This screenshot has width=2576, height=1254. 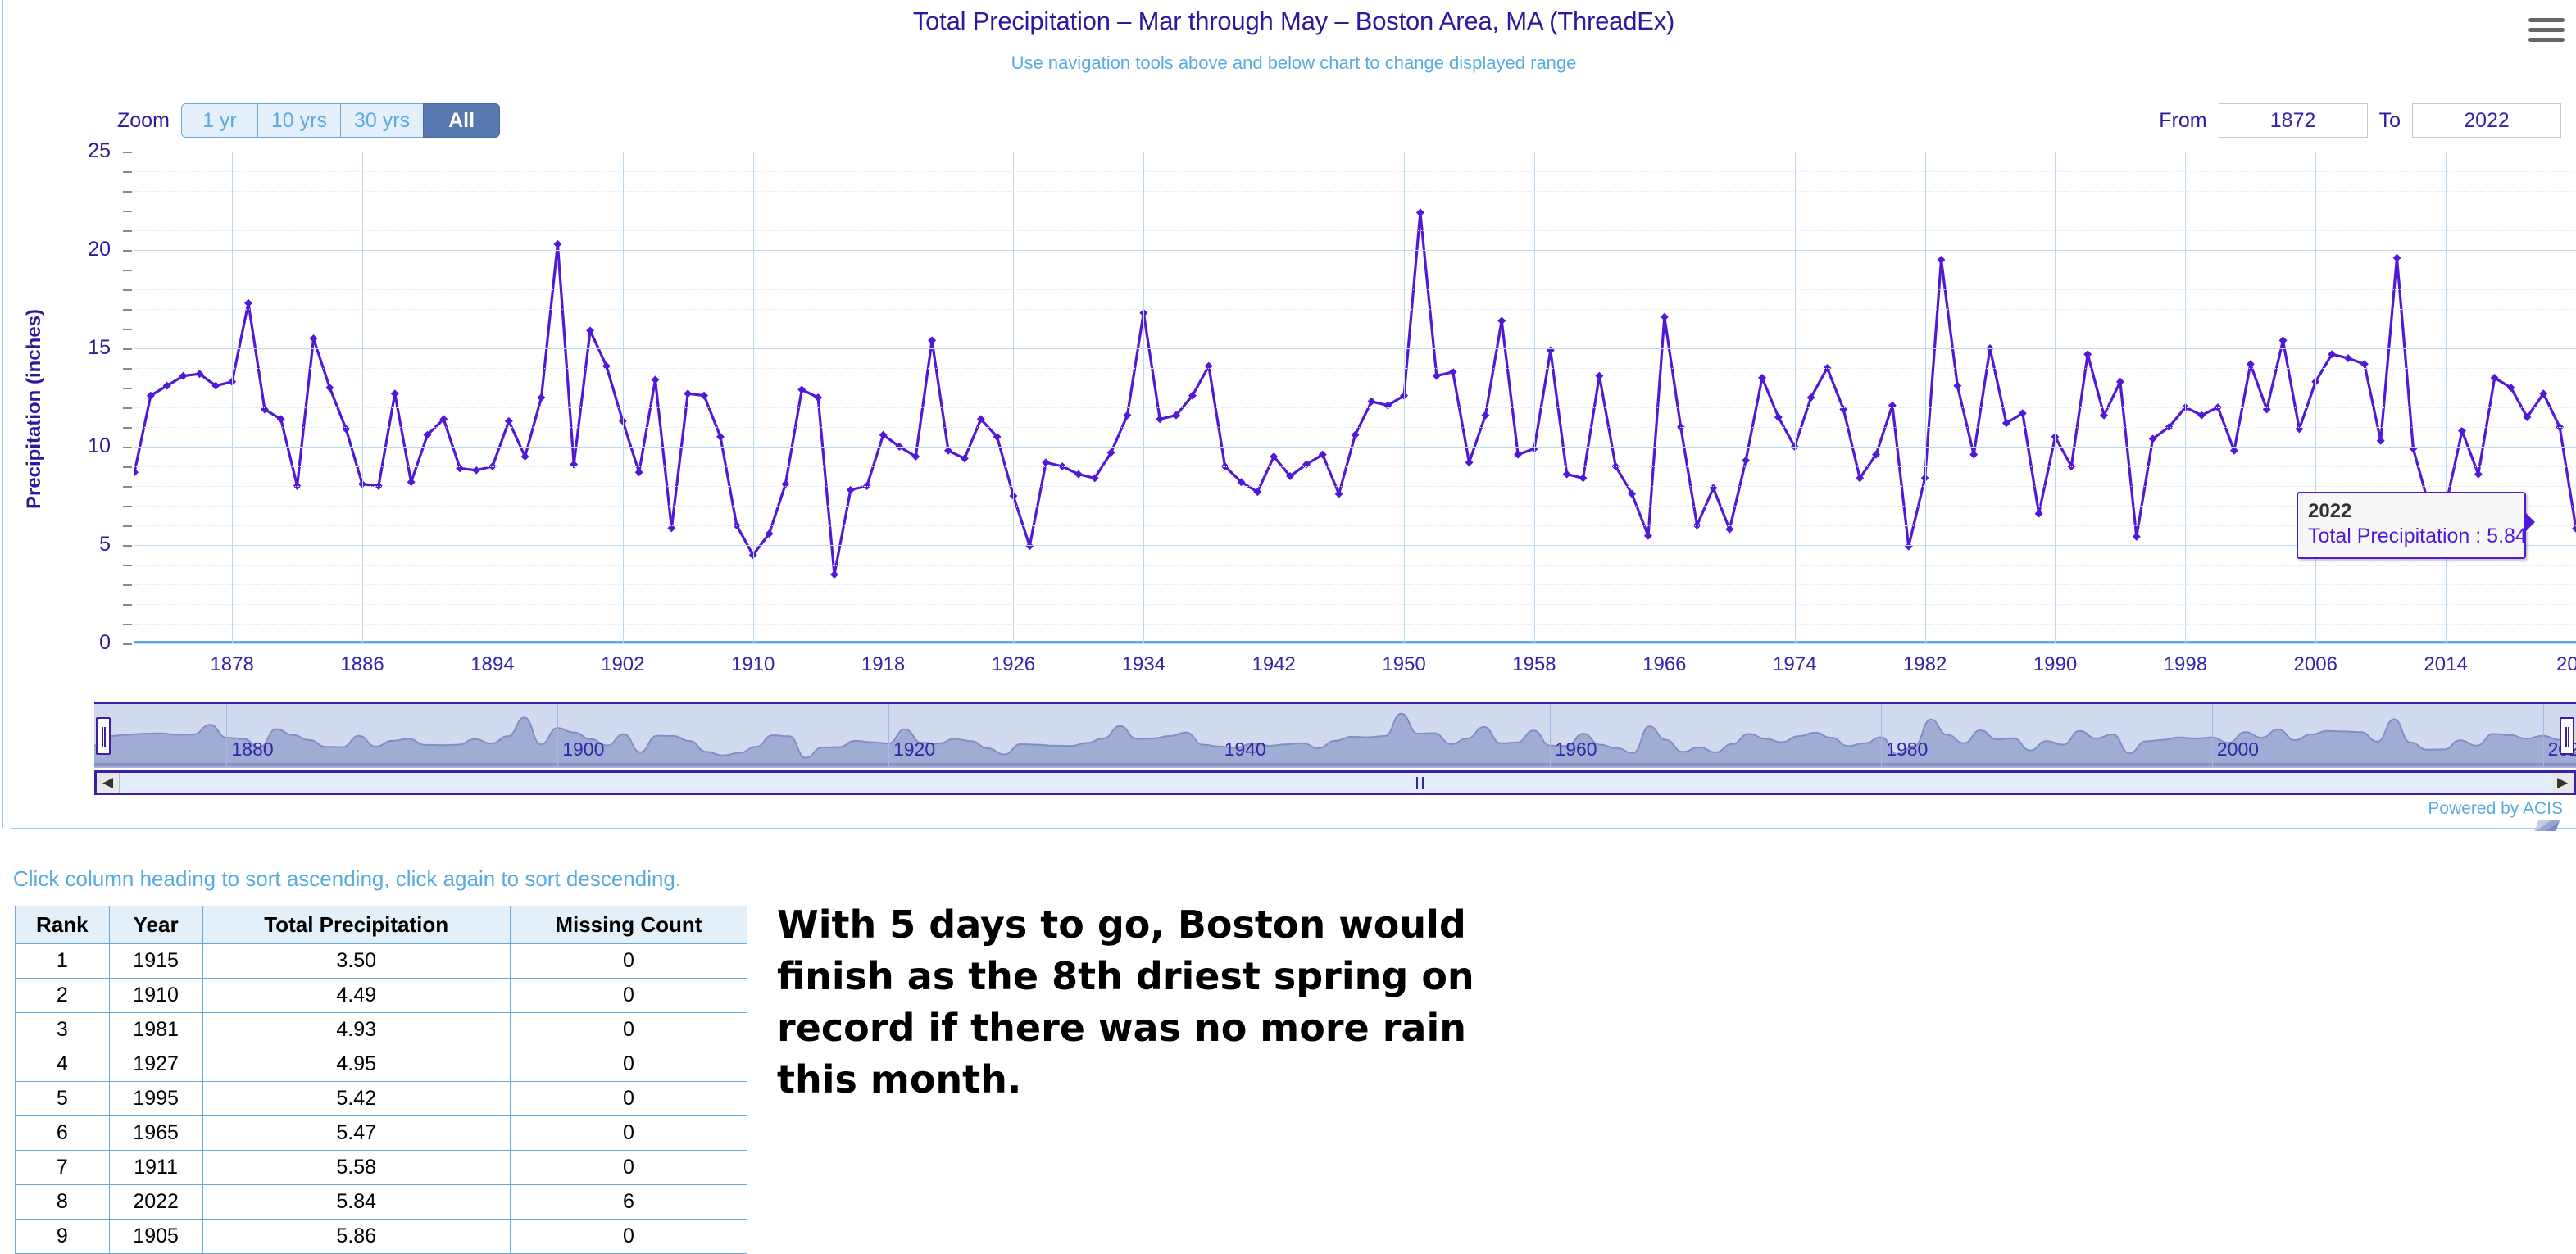 What do you see at coordinates (299, 121) in the screenshot?
I see `zoom-button-10yrs: 10 yrs` at bounding box center [299, 121].